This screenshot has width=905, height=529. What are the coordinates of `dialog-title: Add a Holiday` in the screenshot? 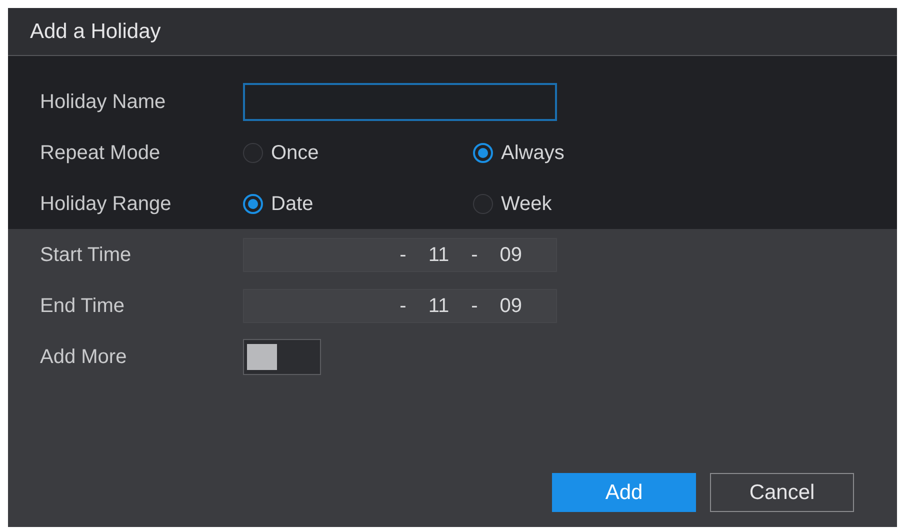 It's located at (95, 31).